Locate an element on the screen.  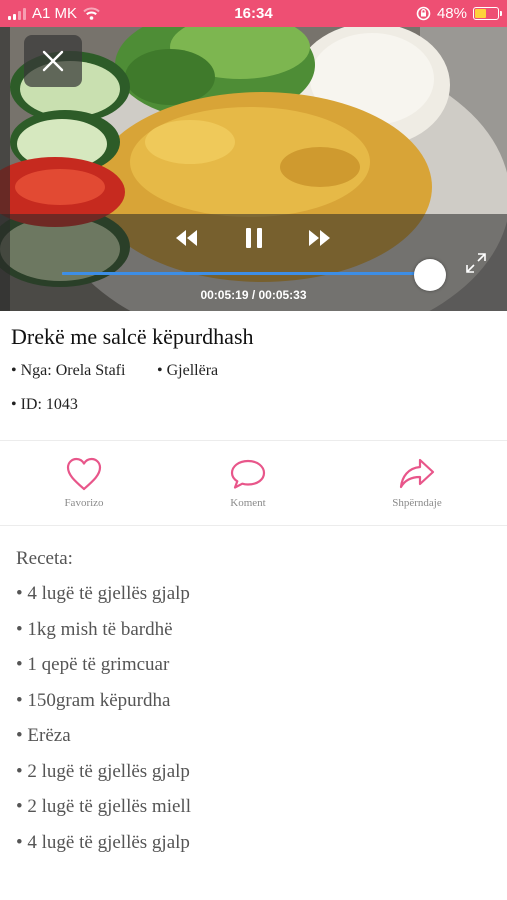
status-bar: A1 MK 16:34 48% is located at coordinates (253, 13).